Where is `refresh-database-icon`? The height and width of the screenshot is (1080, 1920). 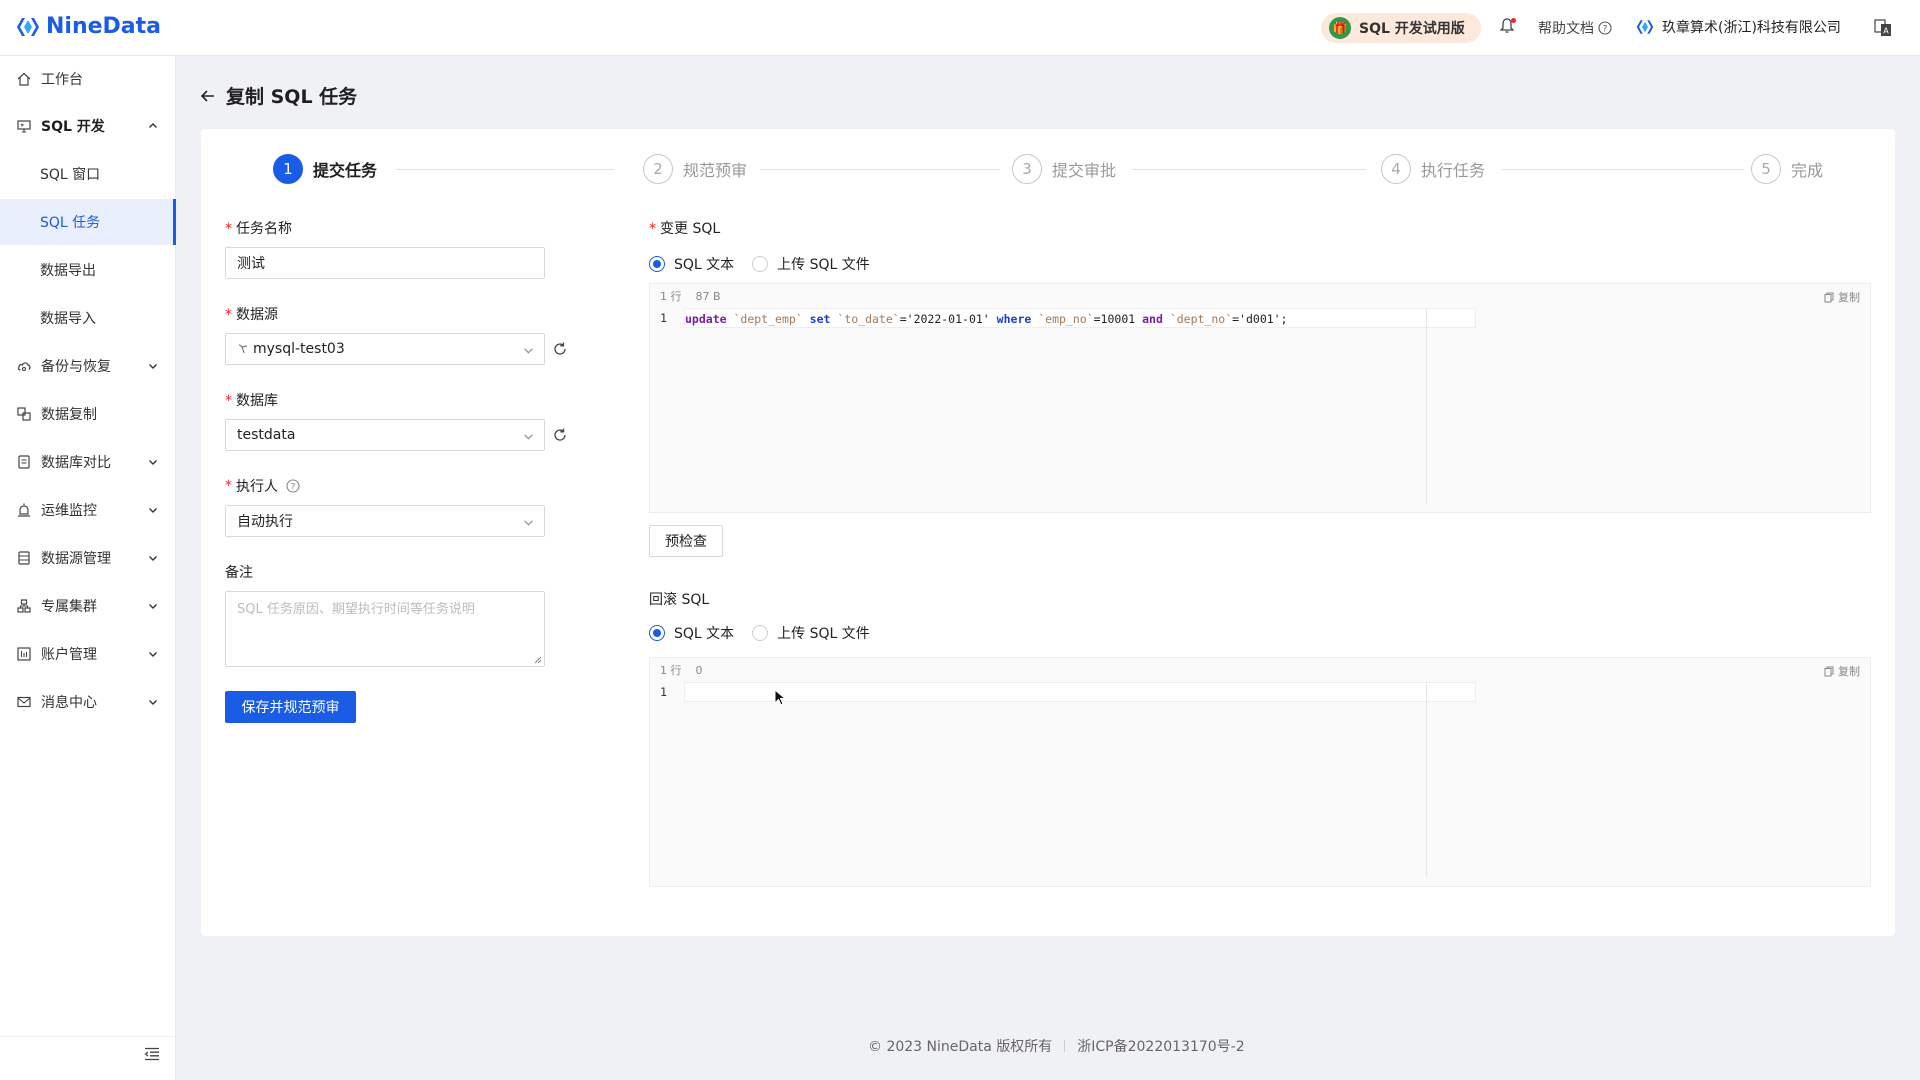
refresh-database-icon is located at coordinates (560, 435).